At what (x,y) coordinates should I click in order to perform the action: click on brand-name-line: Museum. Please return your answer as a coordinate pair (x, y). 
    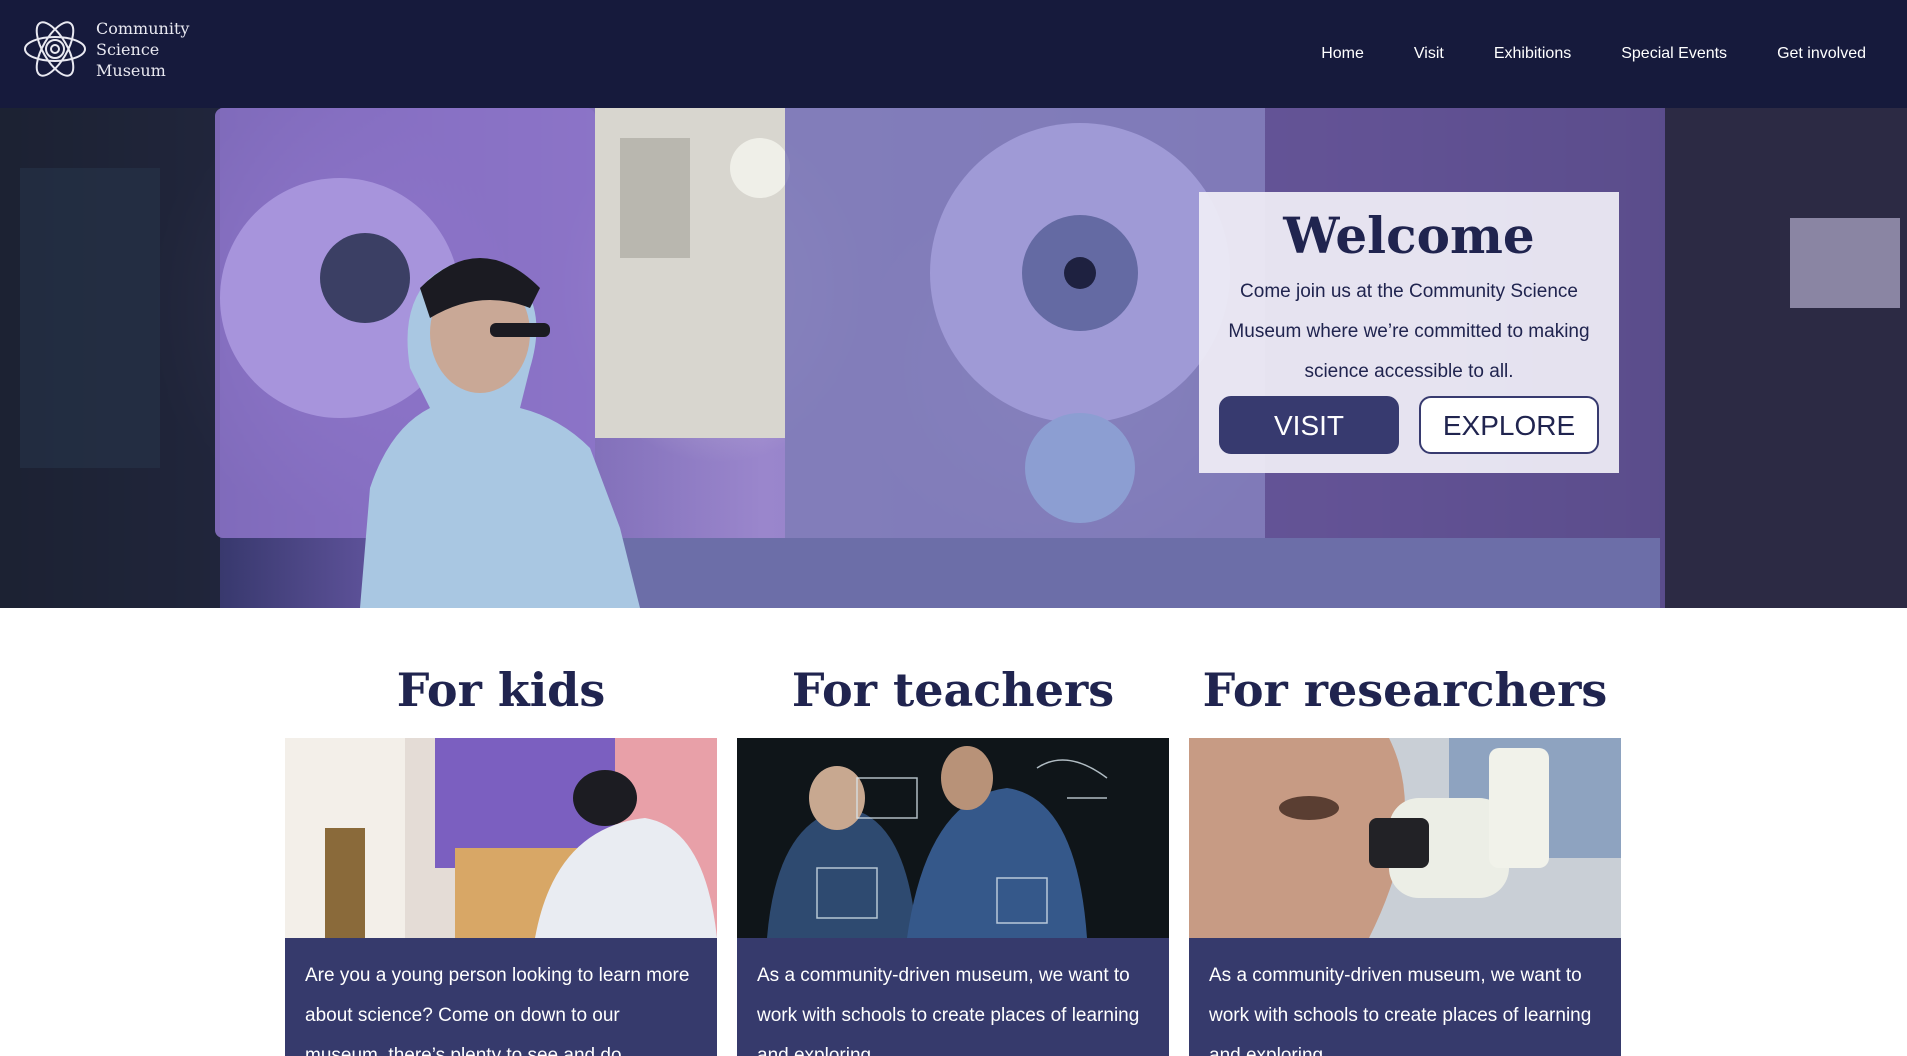
    Looking at the image, I should click on (131, 70).